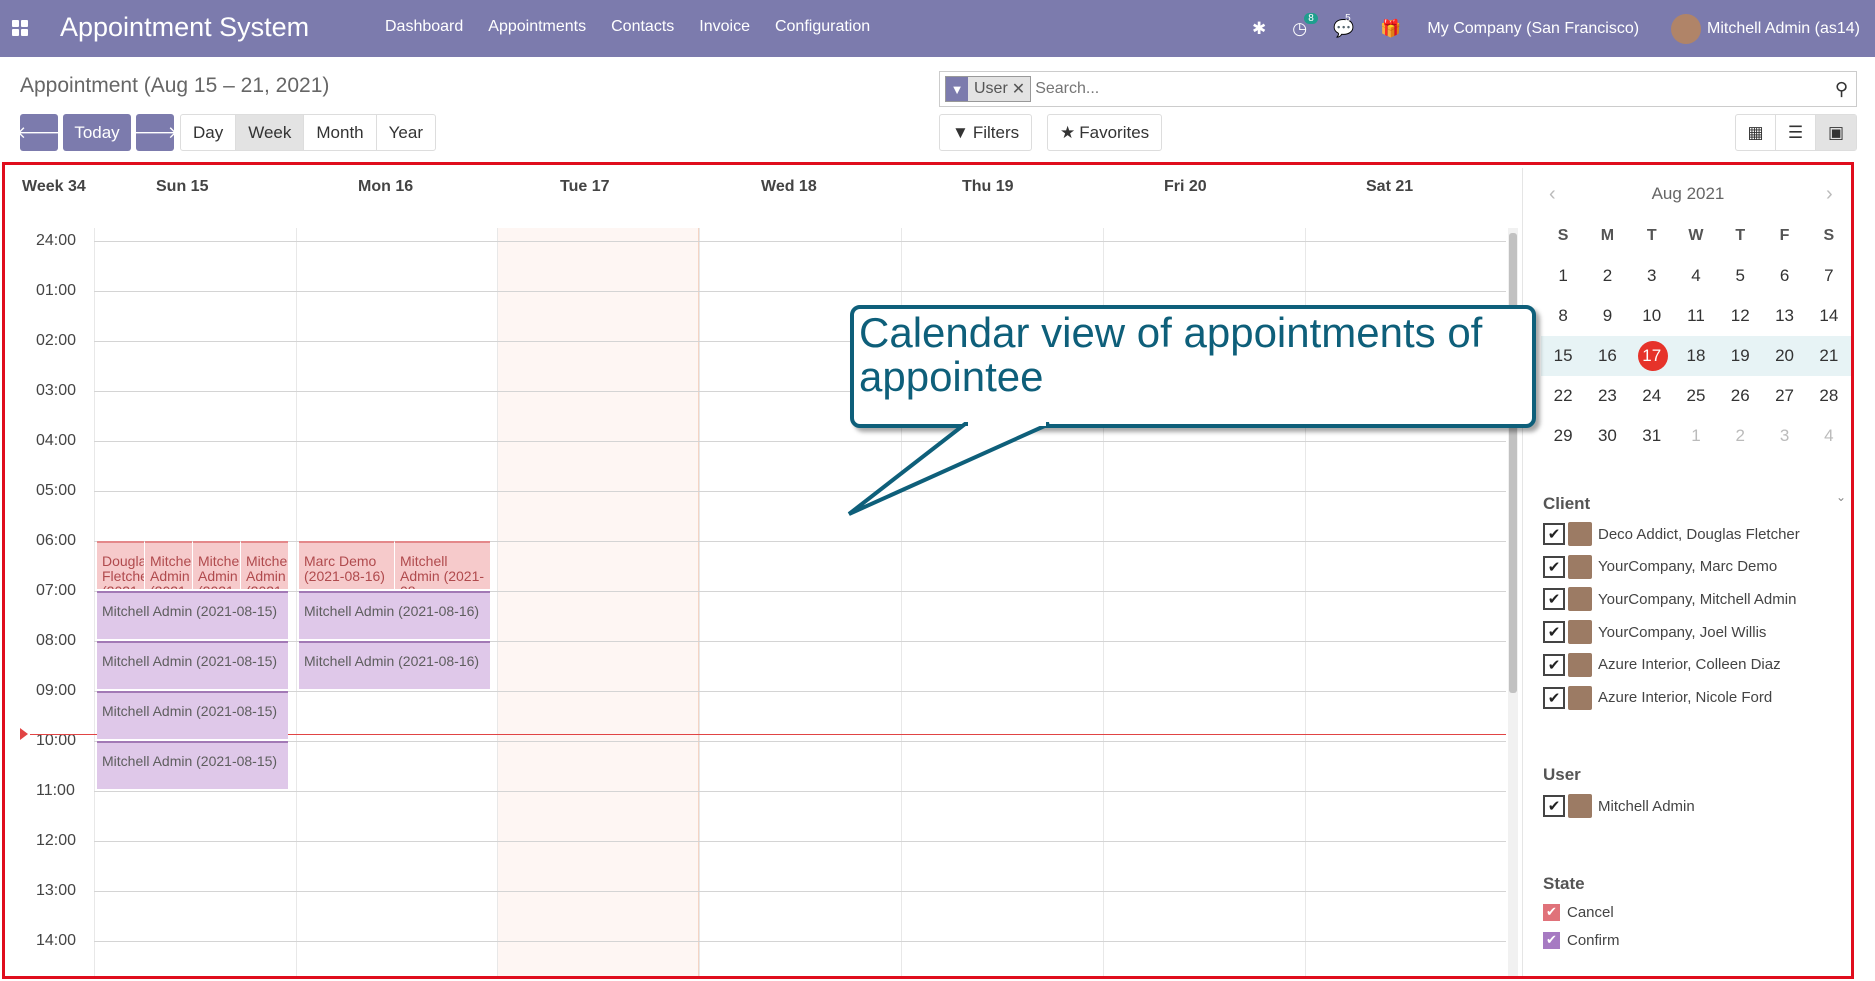 This screenshot has height=981, width=1875. I want to click on menu-configuration: Configuration, so click(822, 27).